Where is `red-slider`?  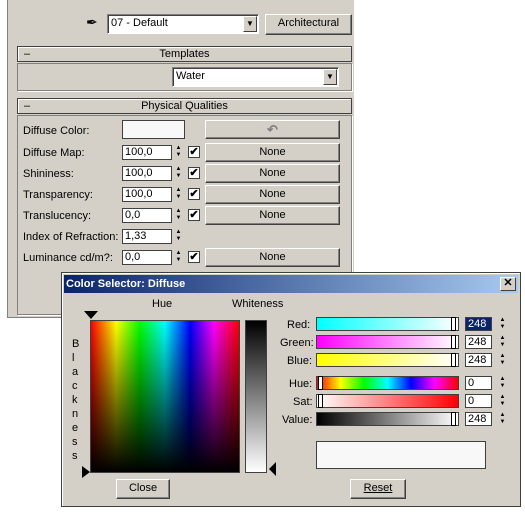 red-slider is located at coordinates (387, 324).